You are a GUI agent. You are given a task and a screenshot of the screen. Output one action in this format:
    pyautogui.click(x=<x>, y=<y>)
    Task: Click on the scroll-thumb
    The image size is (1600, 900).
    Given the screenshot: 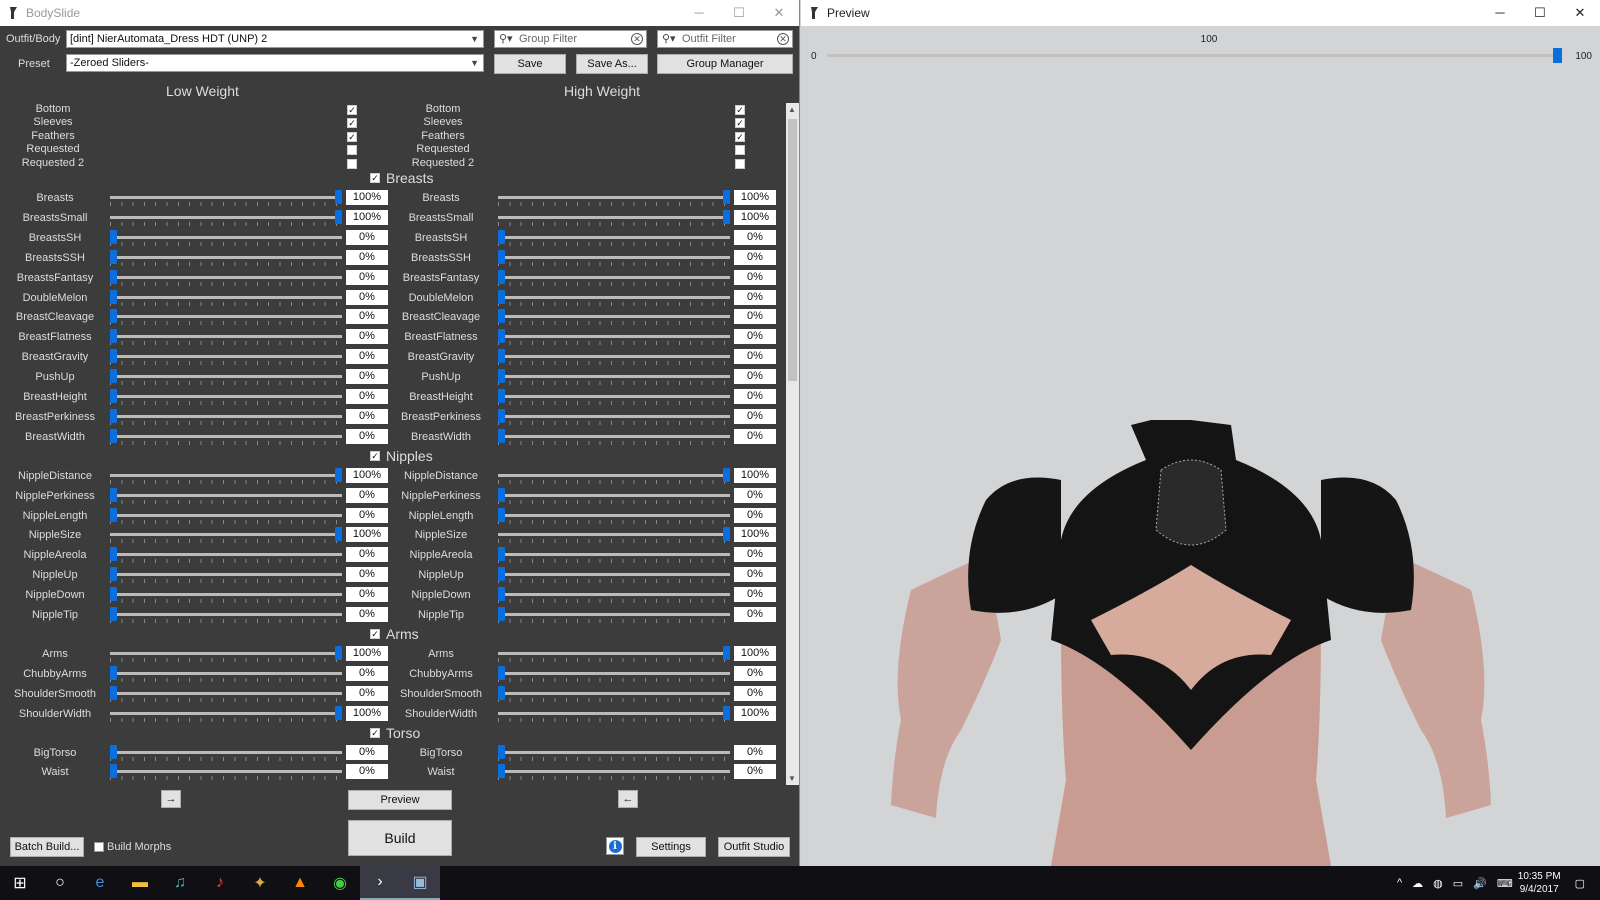 What is the action you would take?
    pyautogui.click(x=792, y=250)
    